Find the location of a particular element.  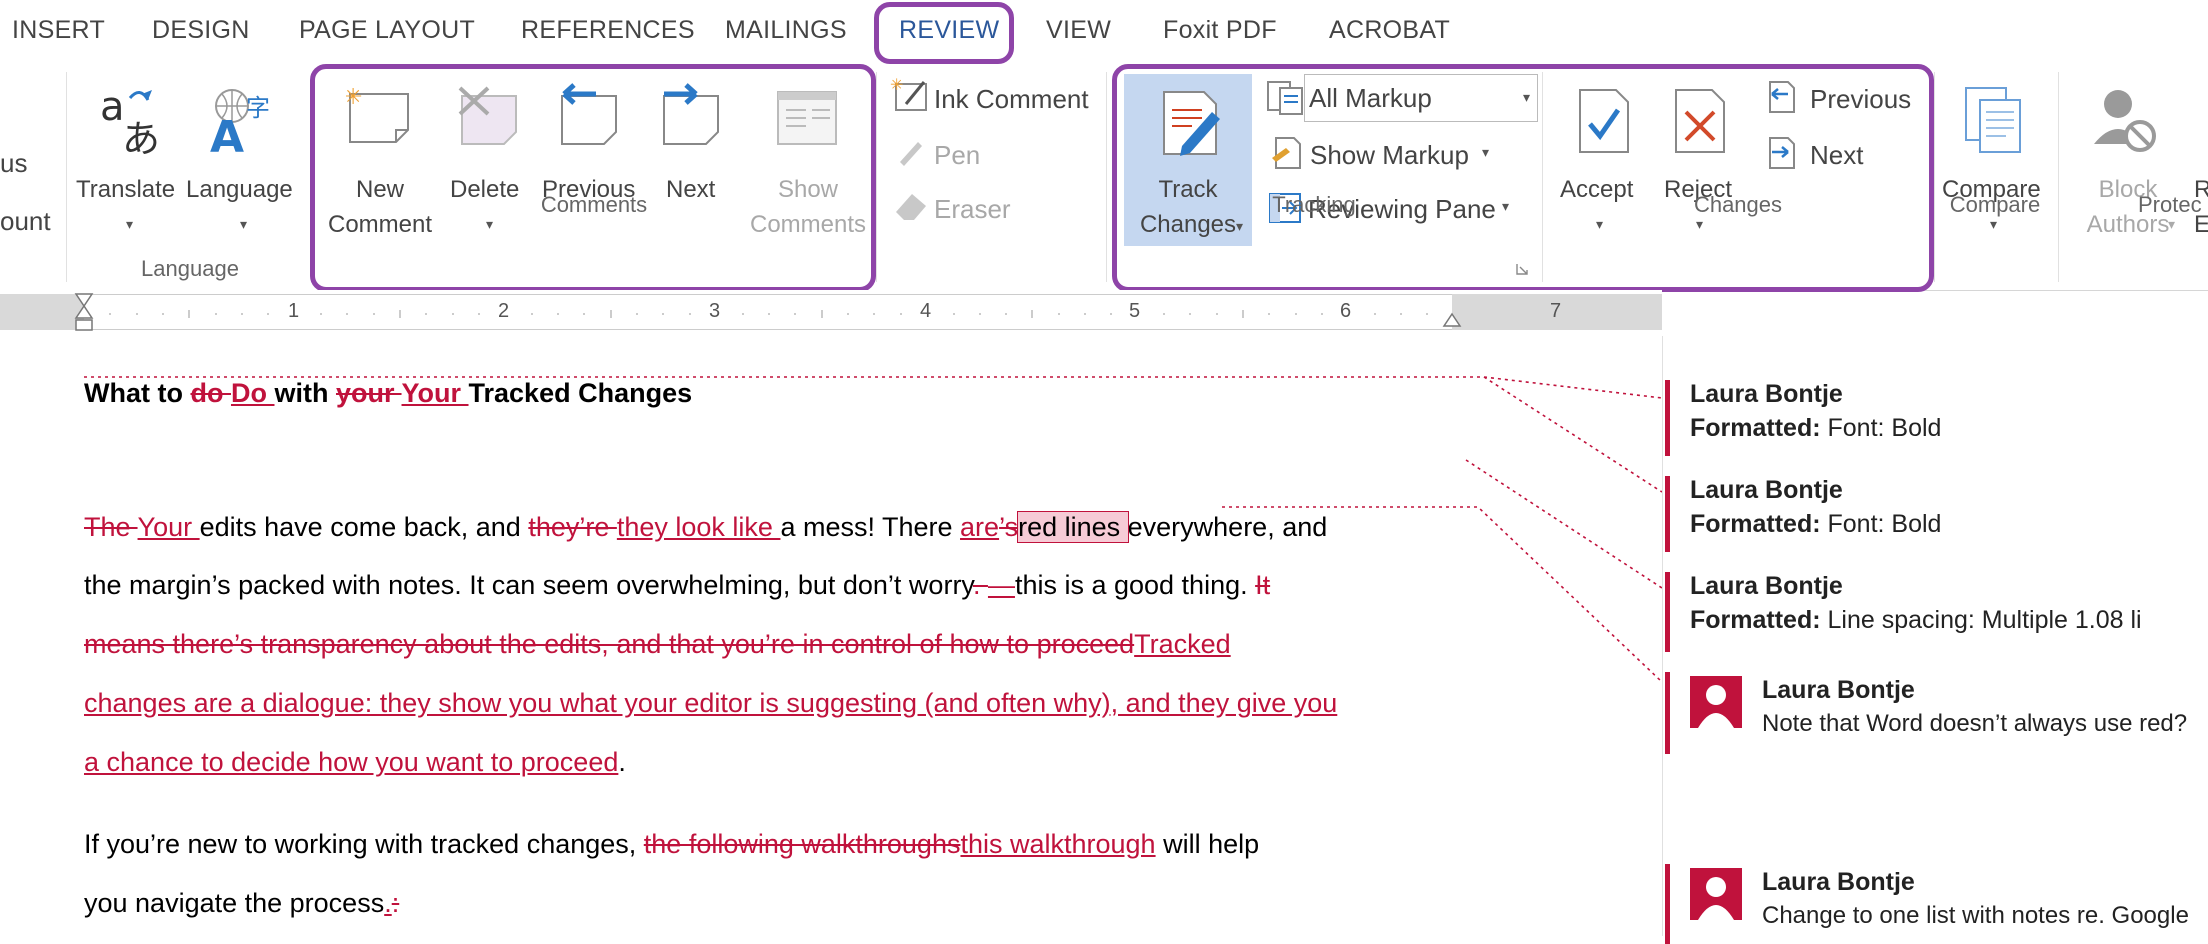

svg-text: A is located at coordinates (227, 134).